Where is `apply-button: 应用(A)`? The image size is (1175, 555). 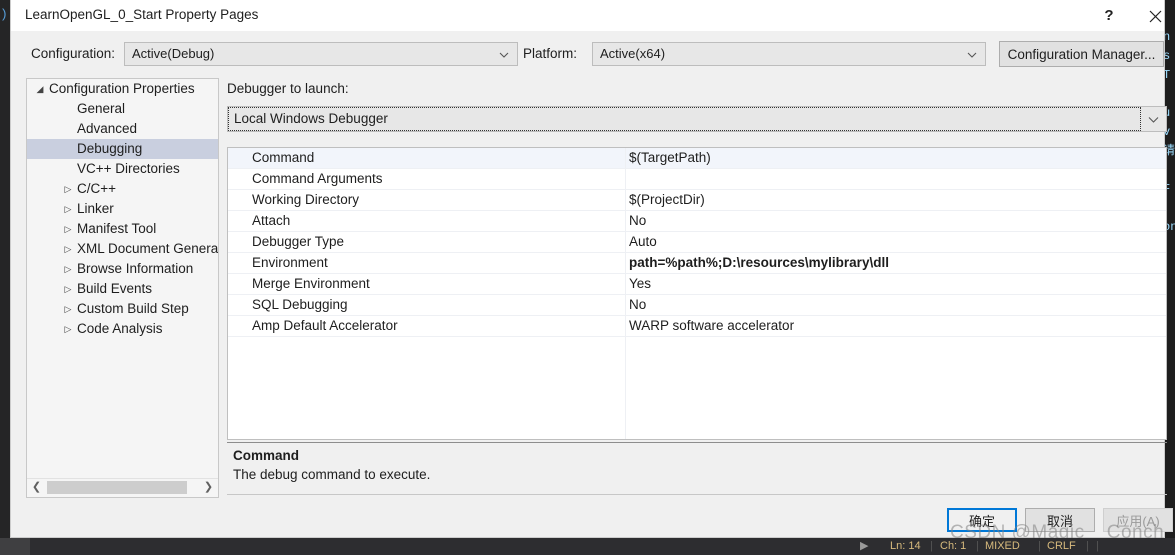
apply-button: 应用(A) is located at coordinates (1138, 520).